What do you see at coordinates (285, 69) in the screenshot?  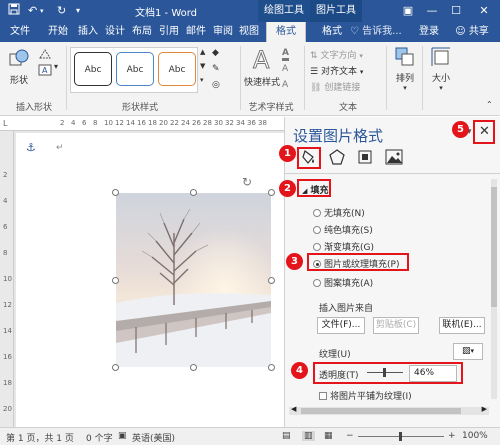 I see `text-outline-icon: A` at bounding box center [285, 69].